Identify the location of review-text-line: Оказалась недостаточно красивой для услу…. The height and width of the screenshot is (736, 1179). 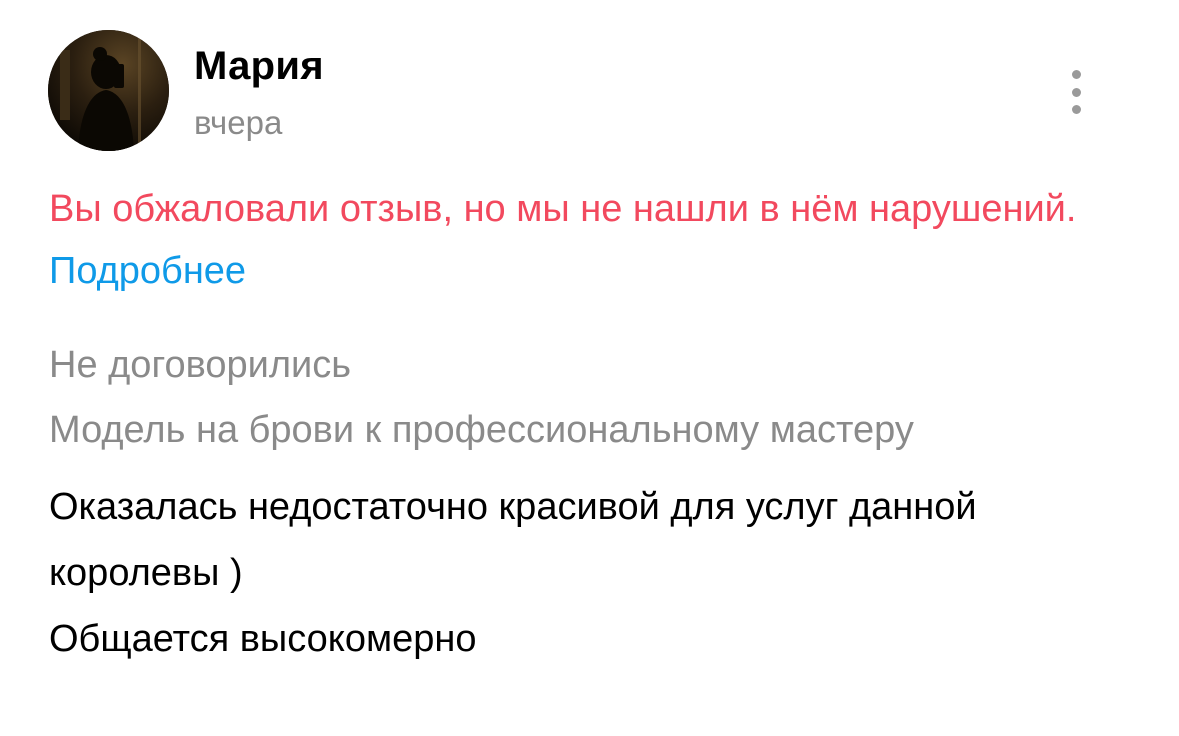
(513, 540).